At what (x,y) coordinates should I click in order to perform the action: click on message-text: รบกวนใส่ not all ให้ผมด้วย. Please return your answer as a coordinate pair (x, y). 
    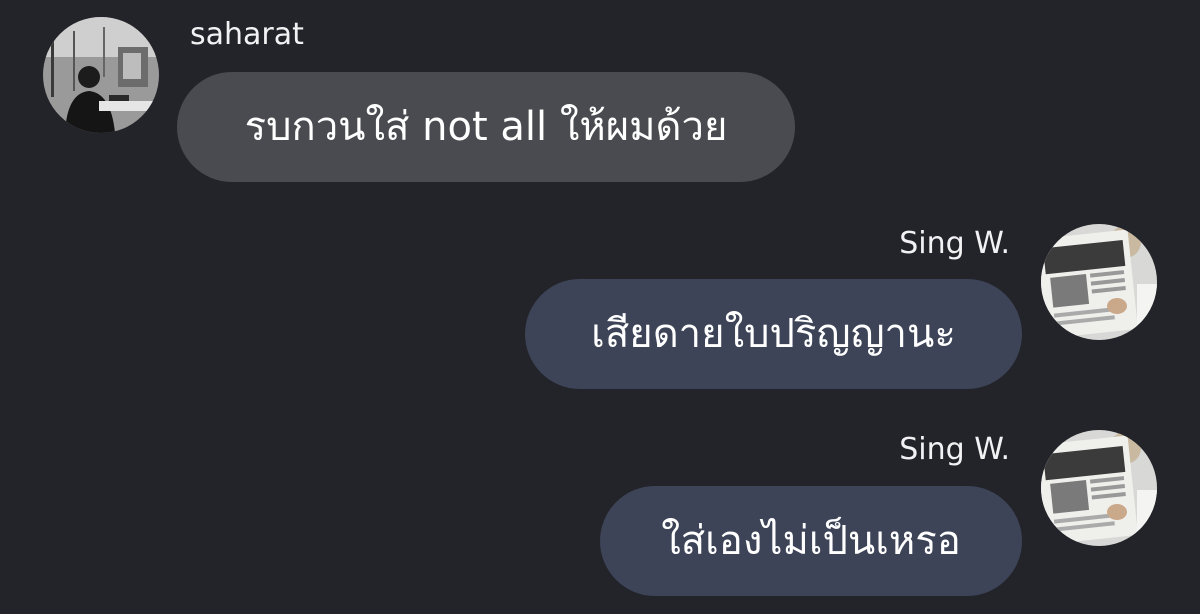
    Looking at the image, I should click on (486, 127).